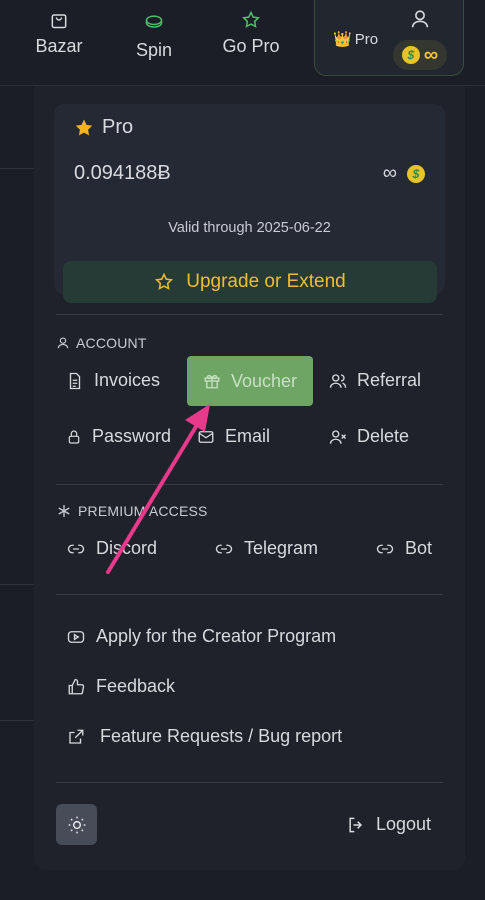  I want to click on file-icon, so click(75, 380).